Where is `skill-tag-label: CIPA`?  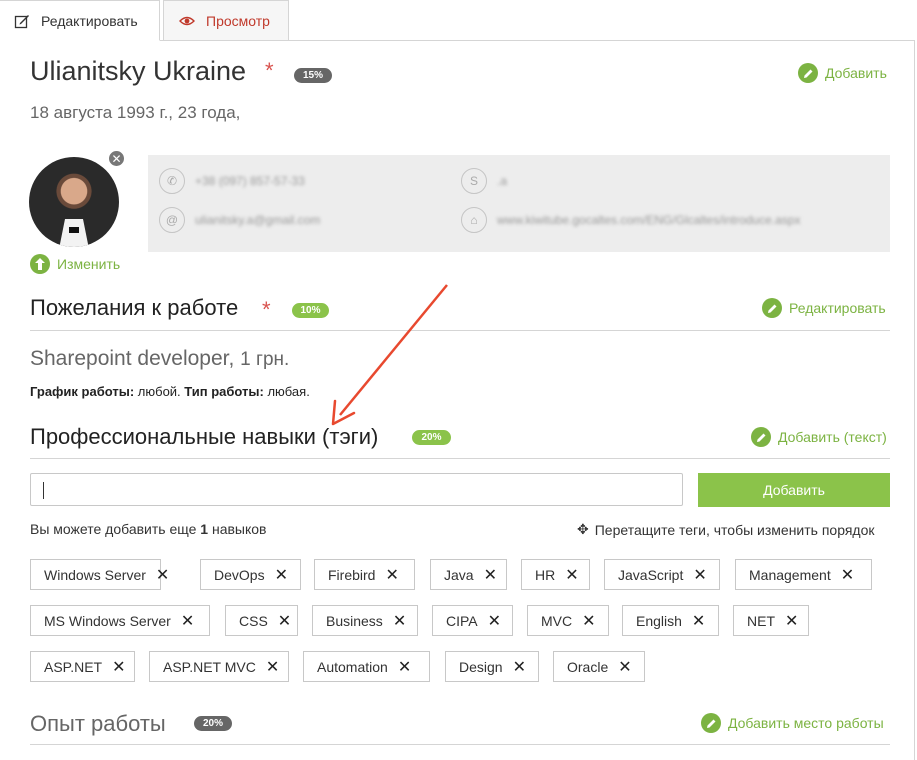 skill-tag-label: CIPA is located at coordinates (462, 620).